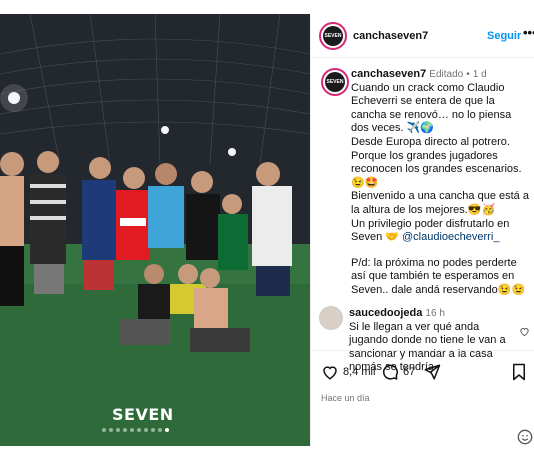 The width and height of the screenshot is (534, 462). I want to click on share-icon, so click(432, 372).